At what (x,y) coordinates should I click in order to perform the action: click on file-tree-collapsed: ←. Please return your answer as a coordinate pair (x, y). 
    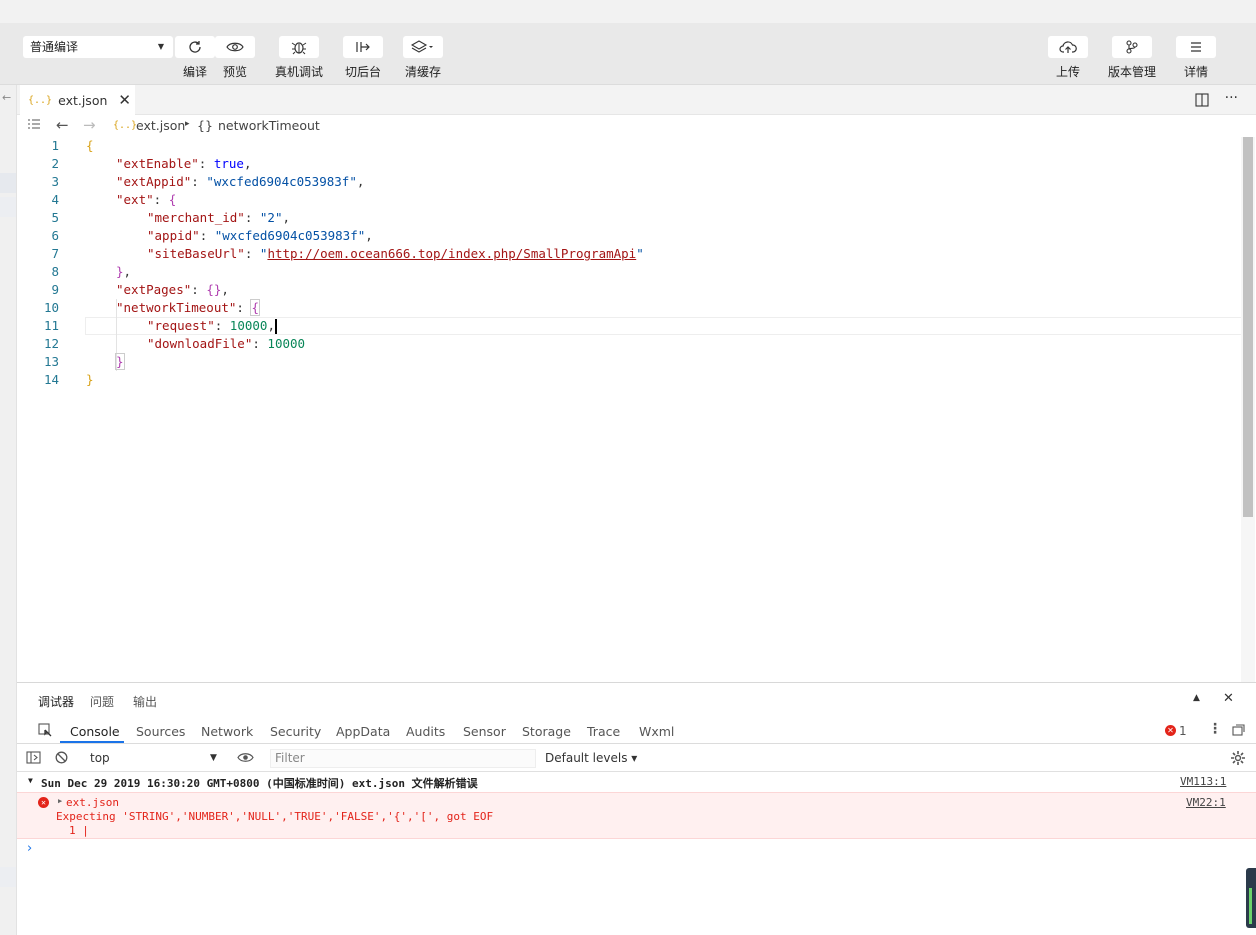
    Looking at the image, I should click on (8, 510).